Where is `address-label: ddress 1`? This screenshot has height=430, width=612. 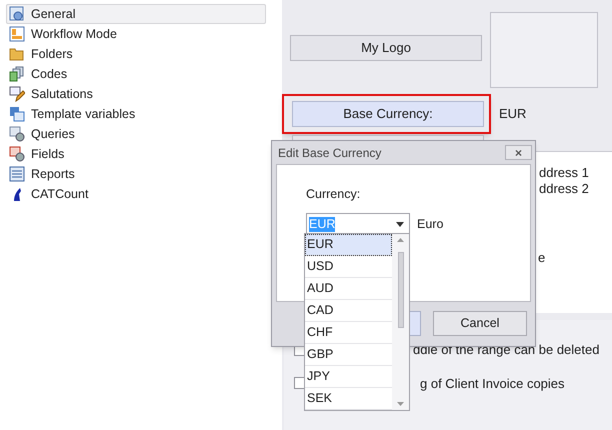 address-label: ddress 1 is located at coordinates (564, 173).